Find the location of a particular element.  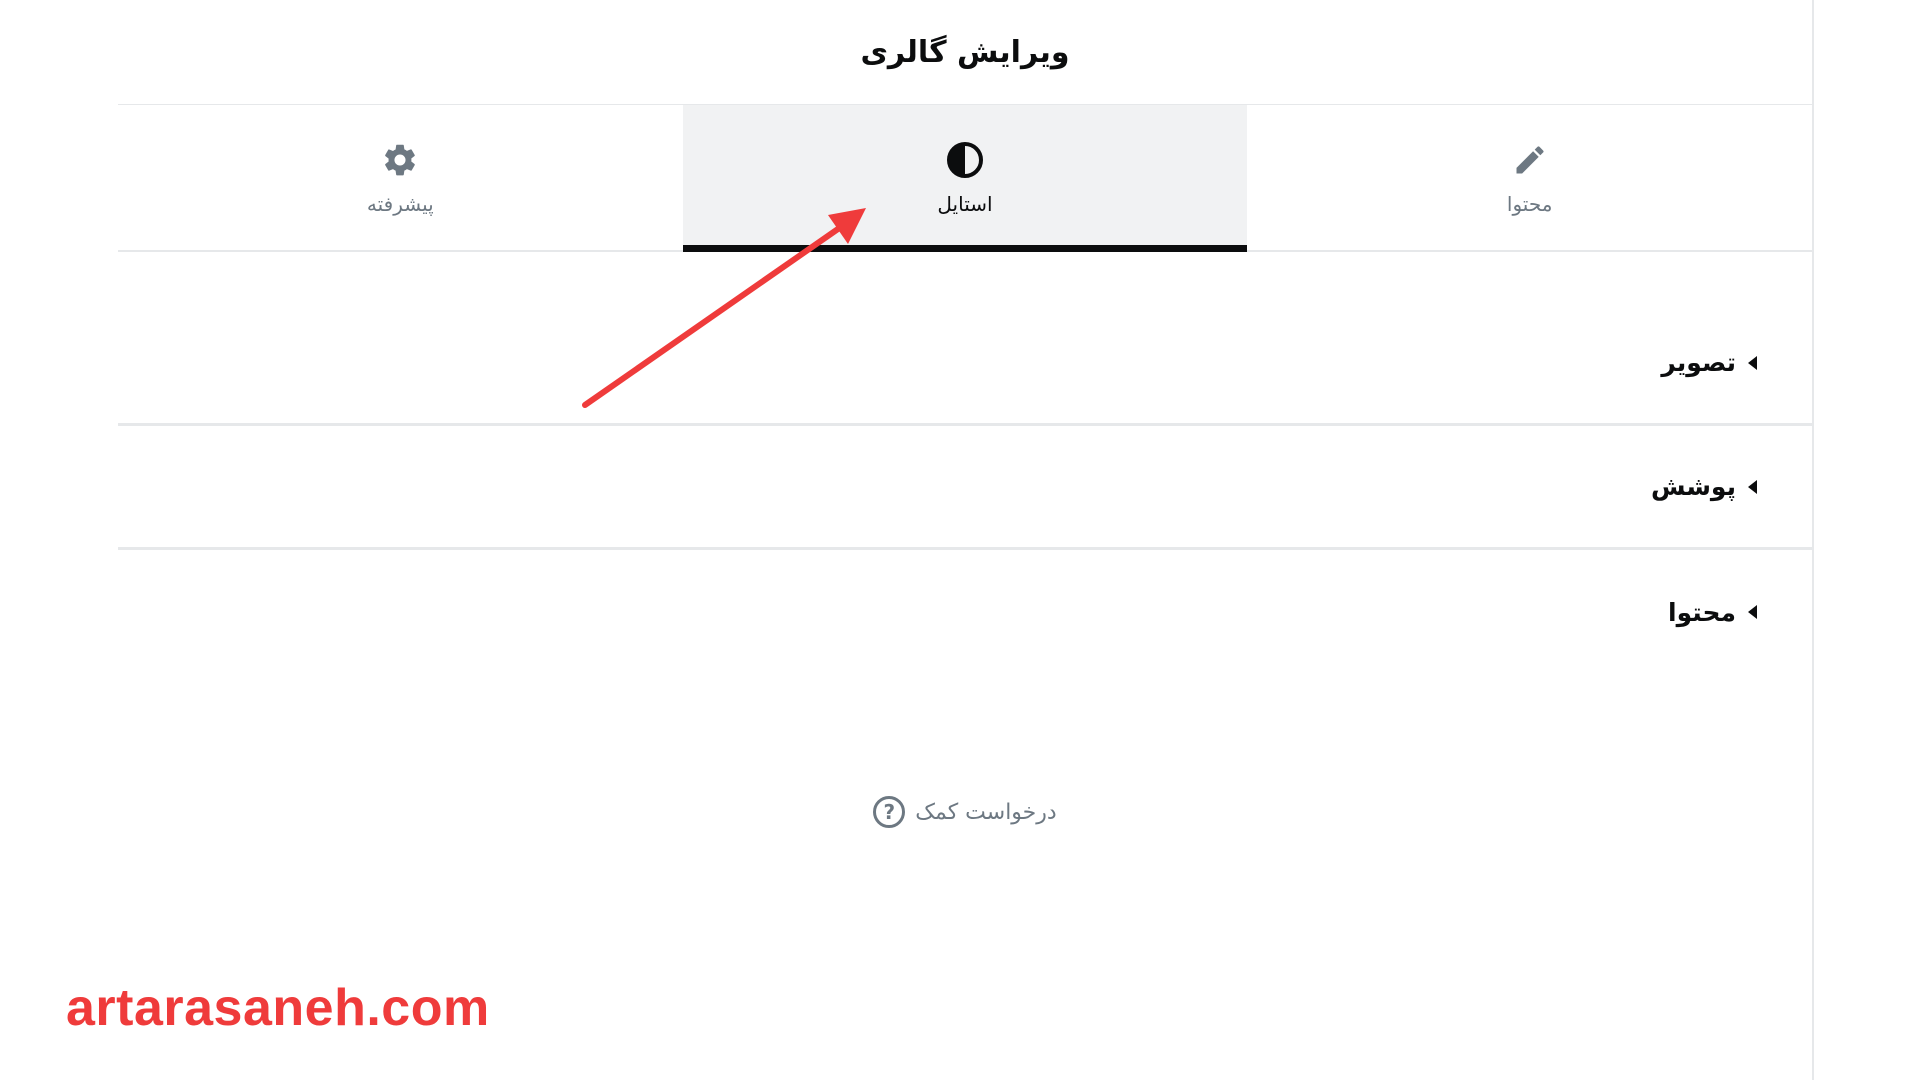

tab-style: استایل is located at coordinates (965, 178).